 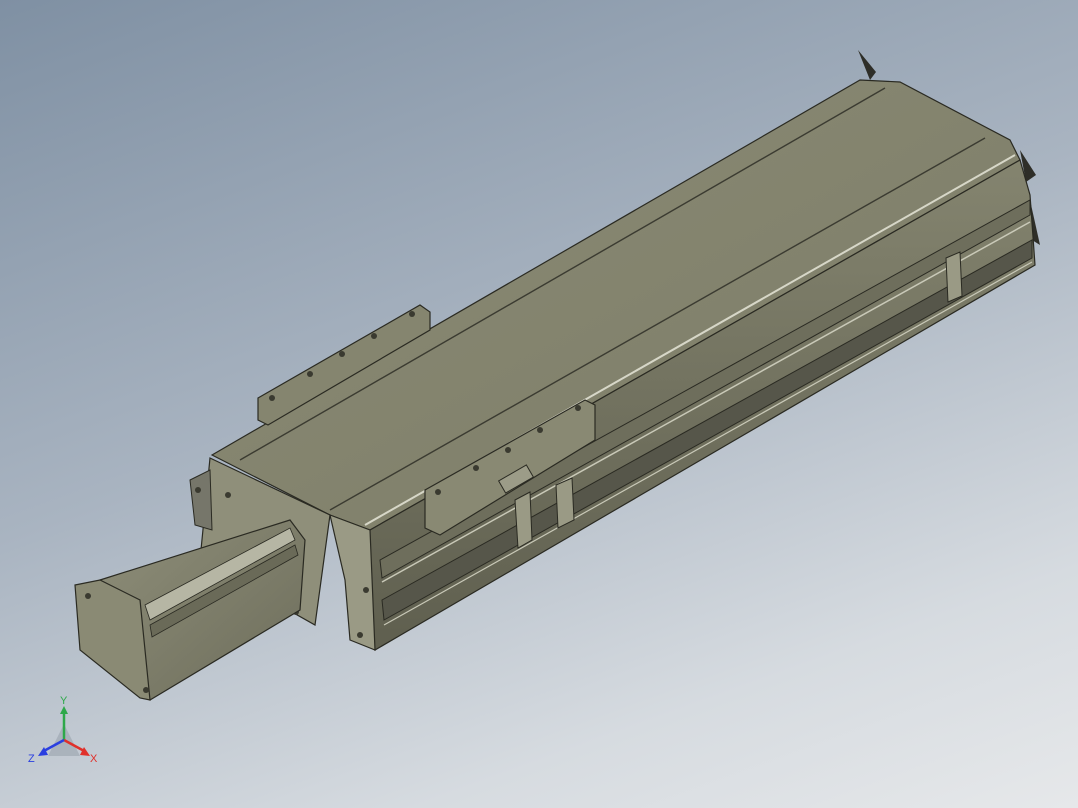 I want to click on z-axis-label: Z, so click(x=31, y=759).